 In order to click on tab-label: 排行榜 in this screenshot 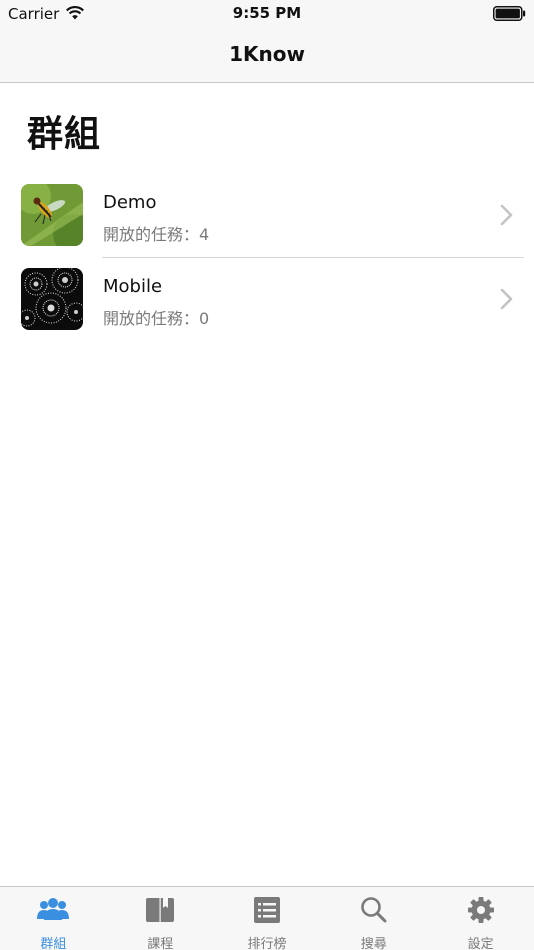, I will do `click(267, 943)`.